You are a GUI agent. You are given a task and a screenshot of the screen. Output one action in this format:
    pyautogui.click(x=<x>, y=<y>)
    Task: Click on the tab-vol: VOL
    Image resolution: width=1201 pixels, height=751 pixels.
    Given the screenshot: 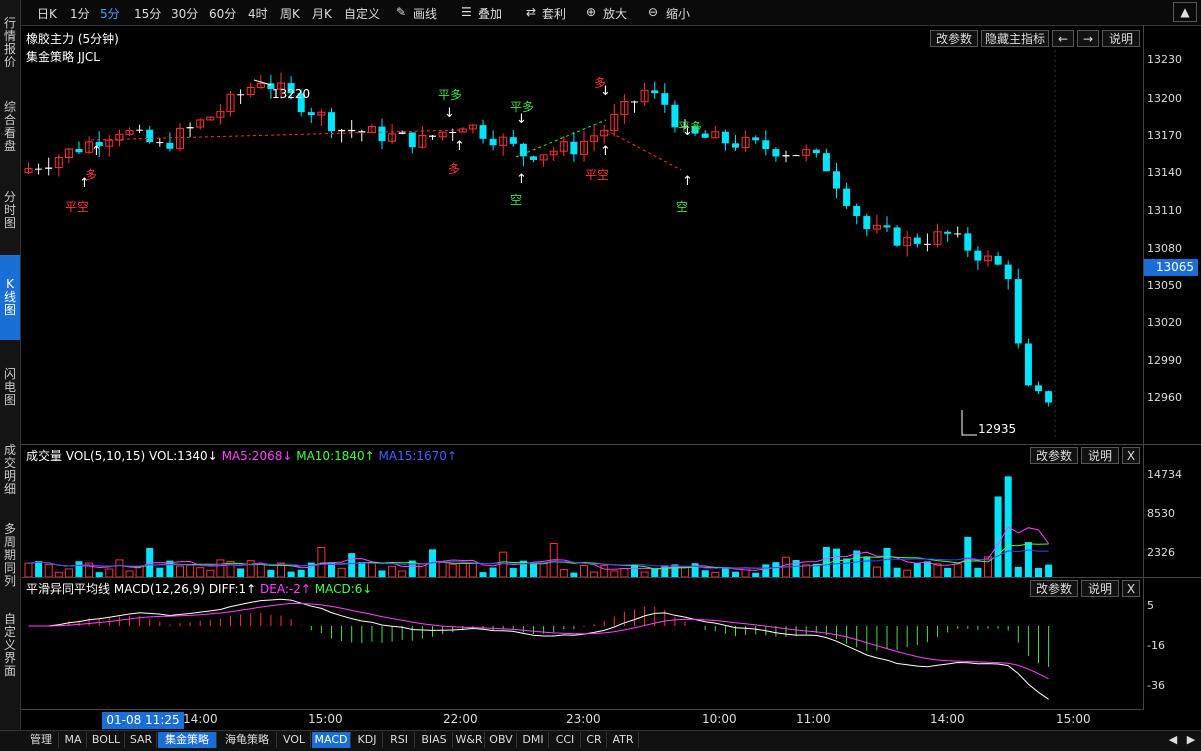 What is the action you would take?
    pyautogui.click(x=294, y=740)
    